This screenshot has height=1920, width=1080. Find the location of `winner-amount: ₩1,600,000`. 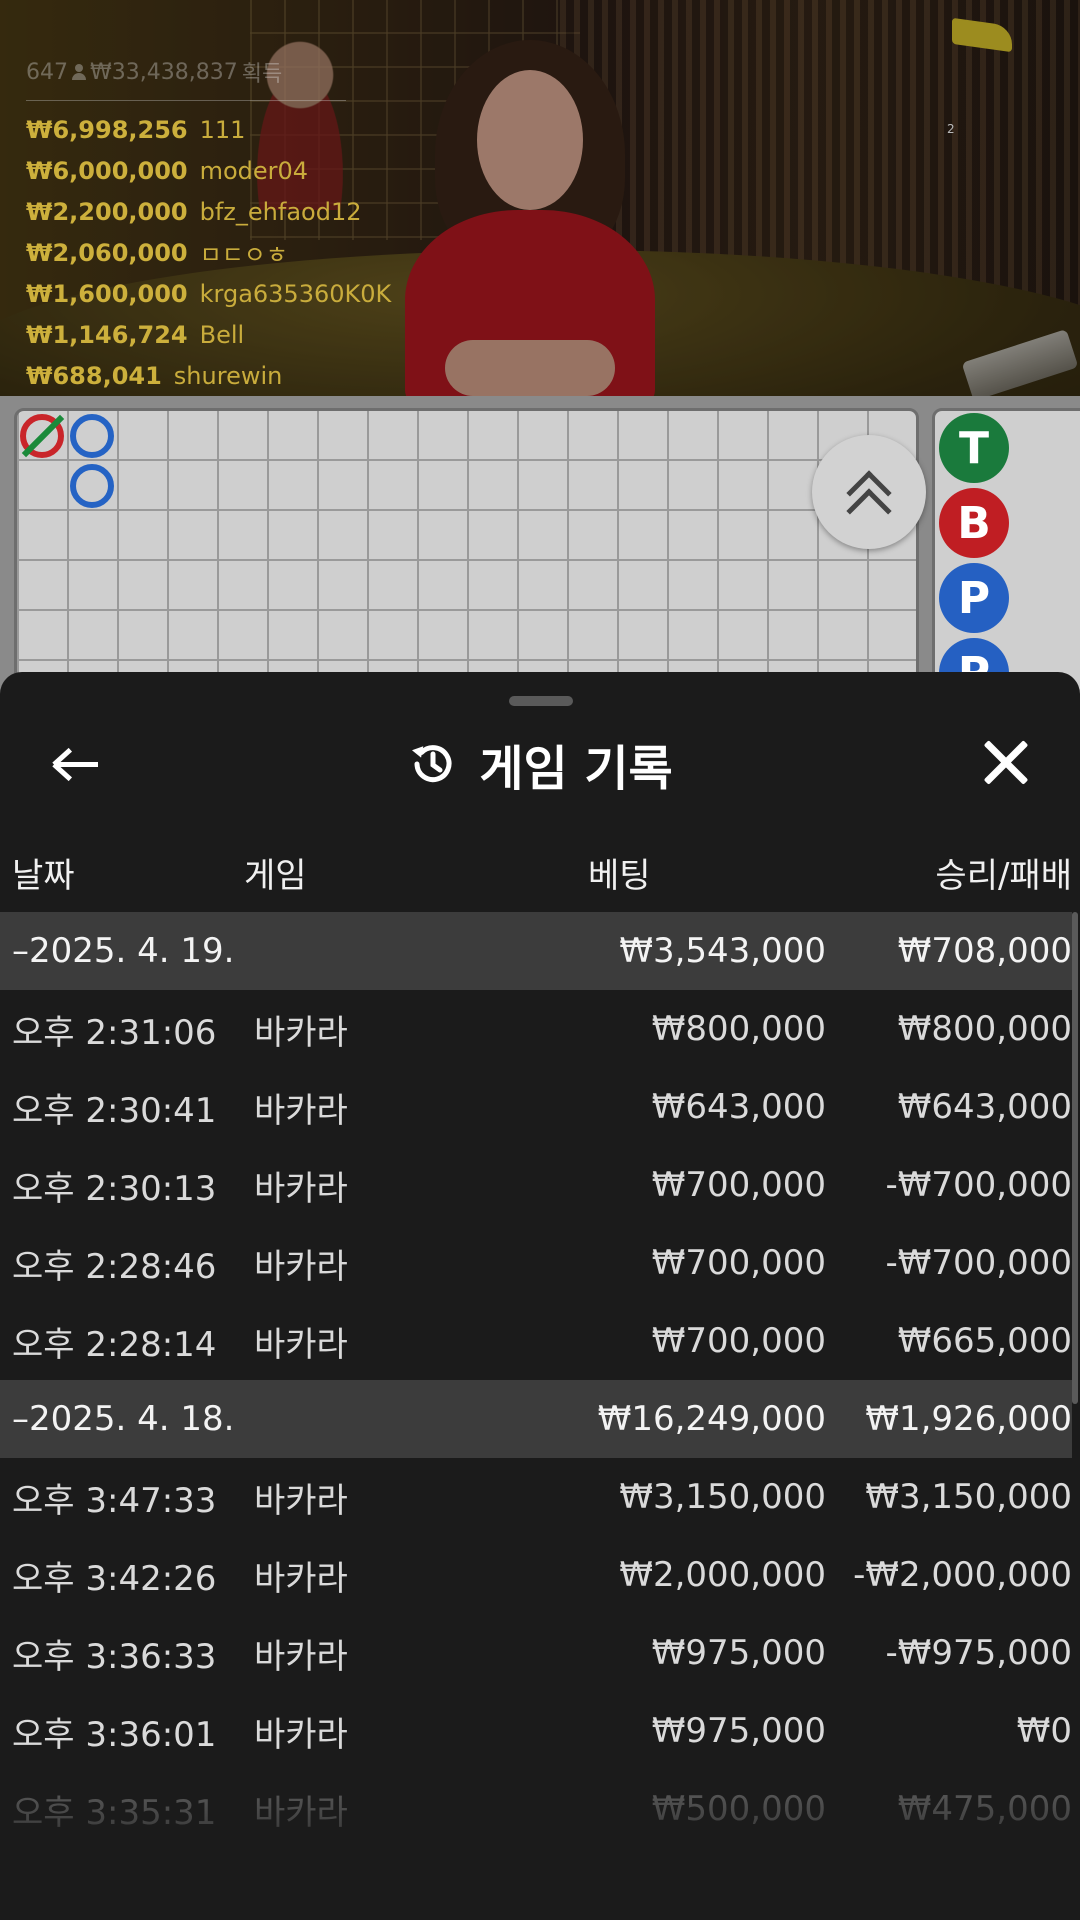

winner-amount: ₩1,600,000 is located at coordinates (107, 293).